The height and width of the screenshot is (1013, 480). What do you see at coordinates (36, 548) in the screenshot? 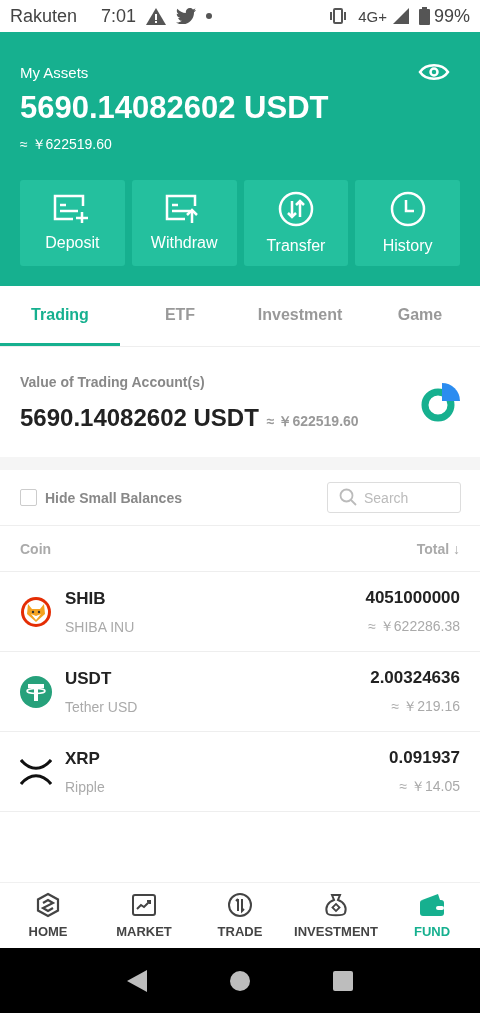
I see `column-header: Coin` at bounding box center [36, 548].